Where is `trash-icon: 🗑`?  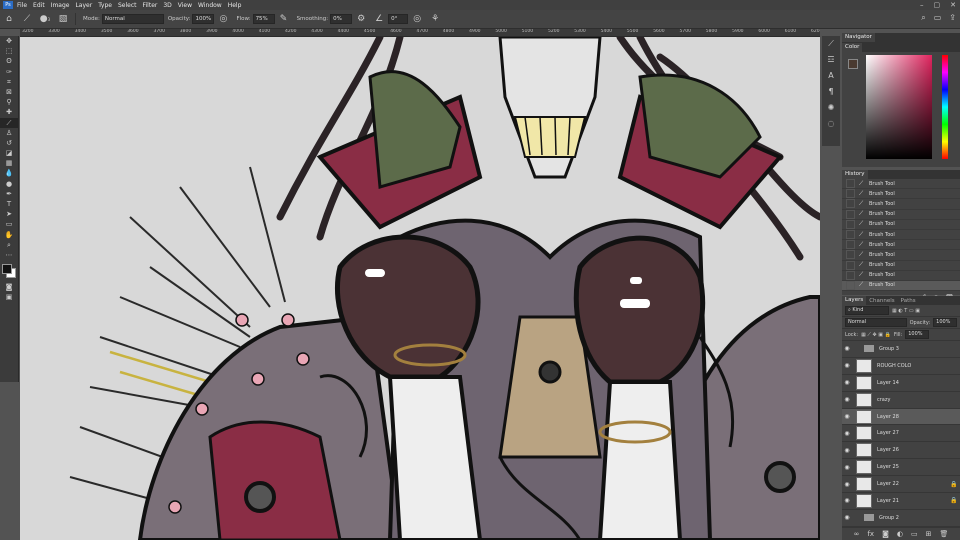
trash-icon: 🗑 is located at coordinates (943, 534).